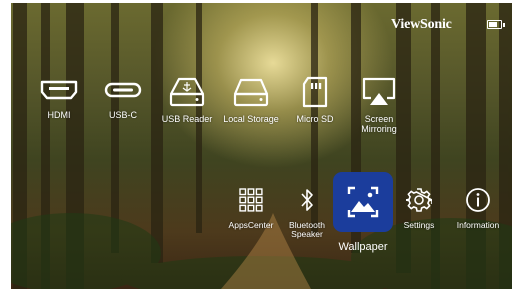 The width and height of the screenshot is (517, 294). I want to click on app-label: Information, so click(478, 225).